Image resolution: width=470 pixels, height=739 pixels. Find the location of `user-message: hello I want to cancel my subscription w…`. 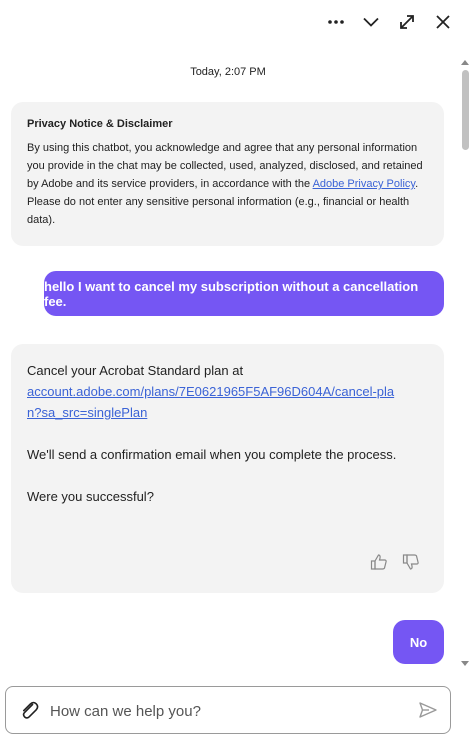

user-message: hello I want to cancel my subscription w… is located at coordinates (244, 293).